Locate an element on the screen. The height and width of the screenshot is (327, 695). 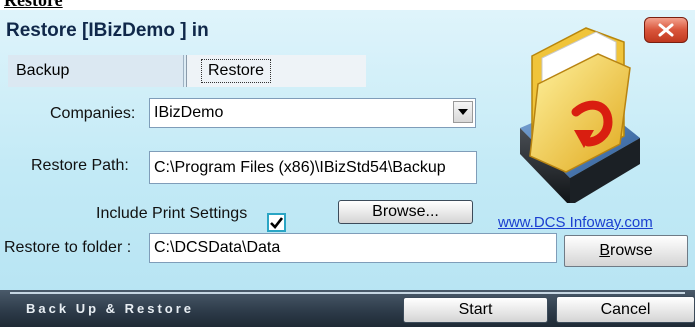
restore-folder-value: C:\DCSData\Data is located at coordinates (217, 247).